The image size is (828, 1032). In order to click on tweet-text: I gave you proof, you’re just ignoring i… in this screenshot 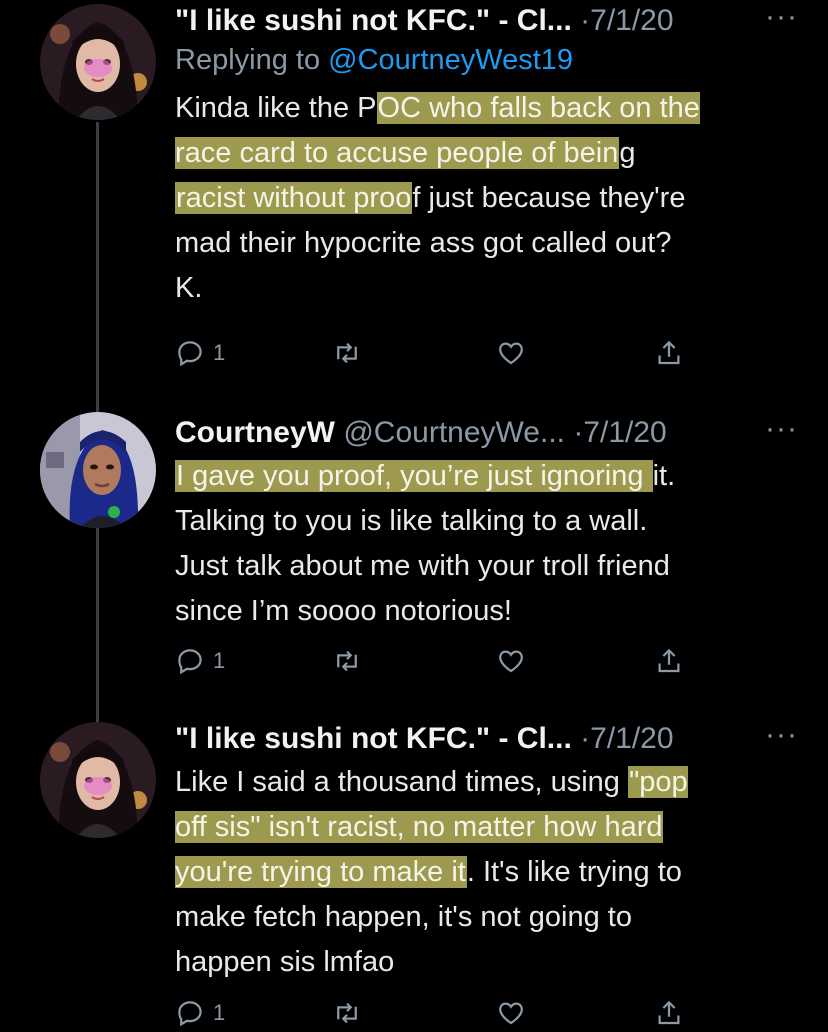, I will do `click(486, 544)`.